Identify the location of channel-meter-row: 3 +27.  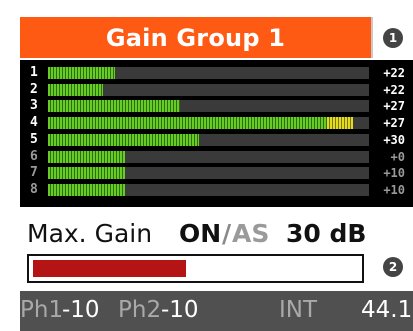
(216, 106).